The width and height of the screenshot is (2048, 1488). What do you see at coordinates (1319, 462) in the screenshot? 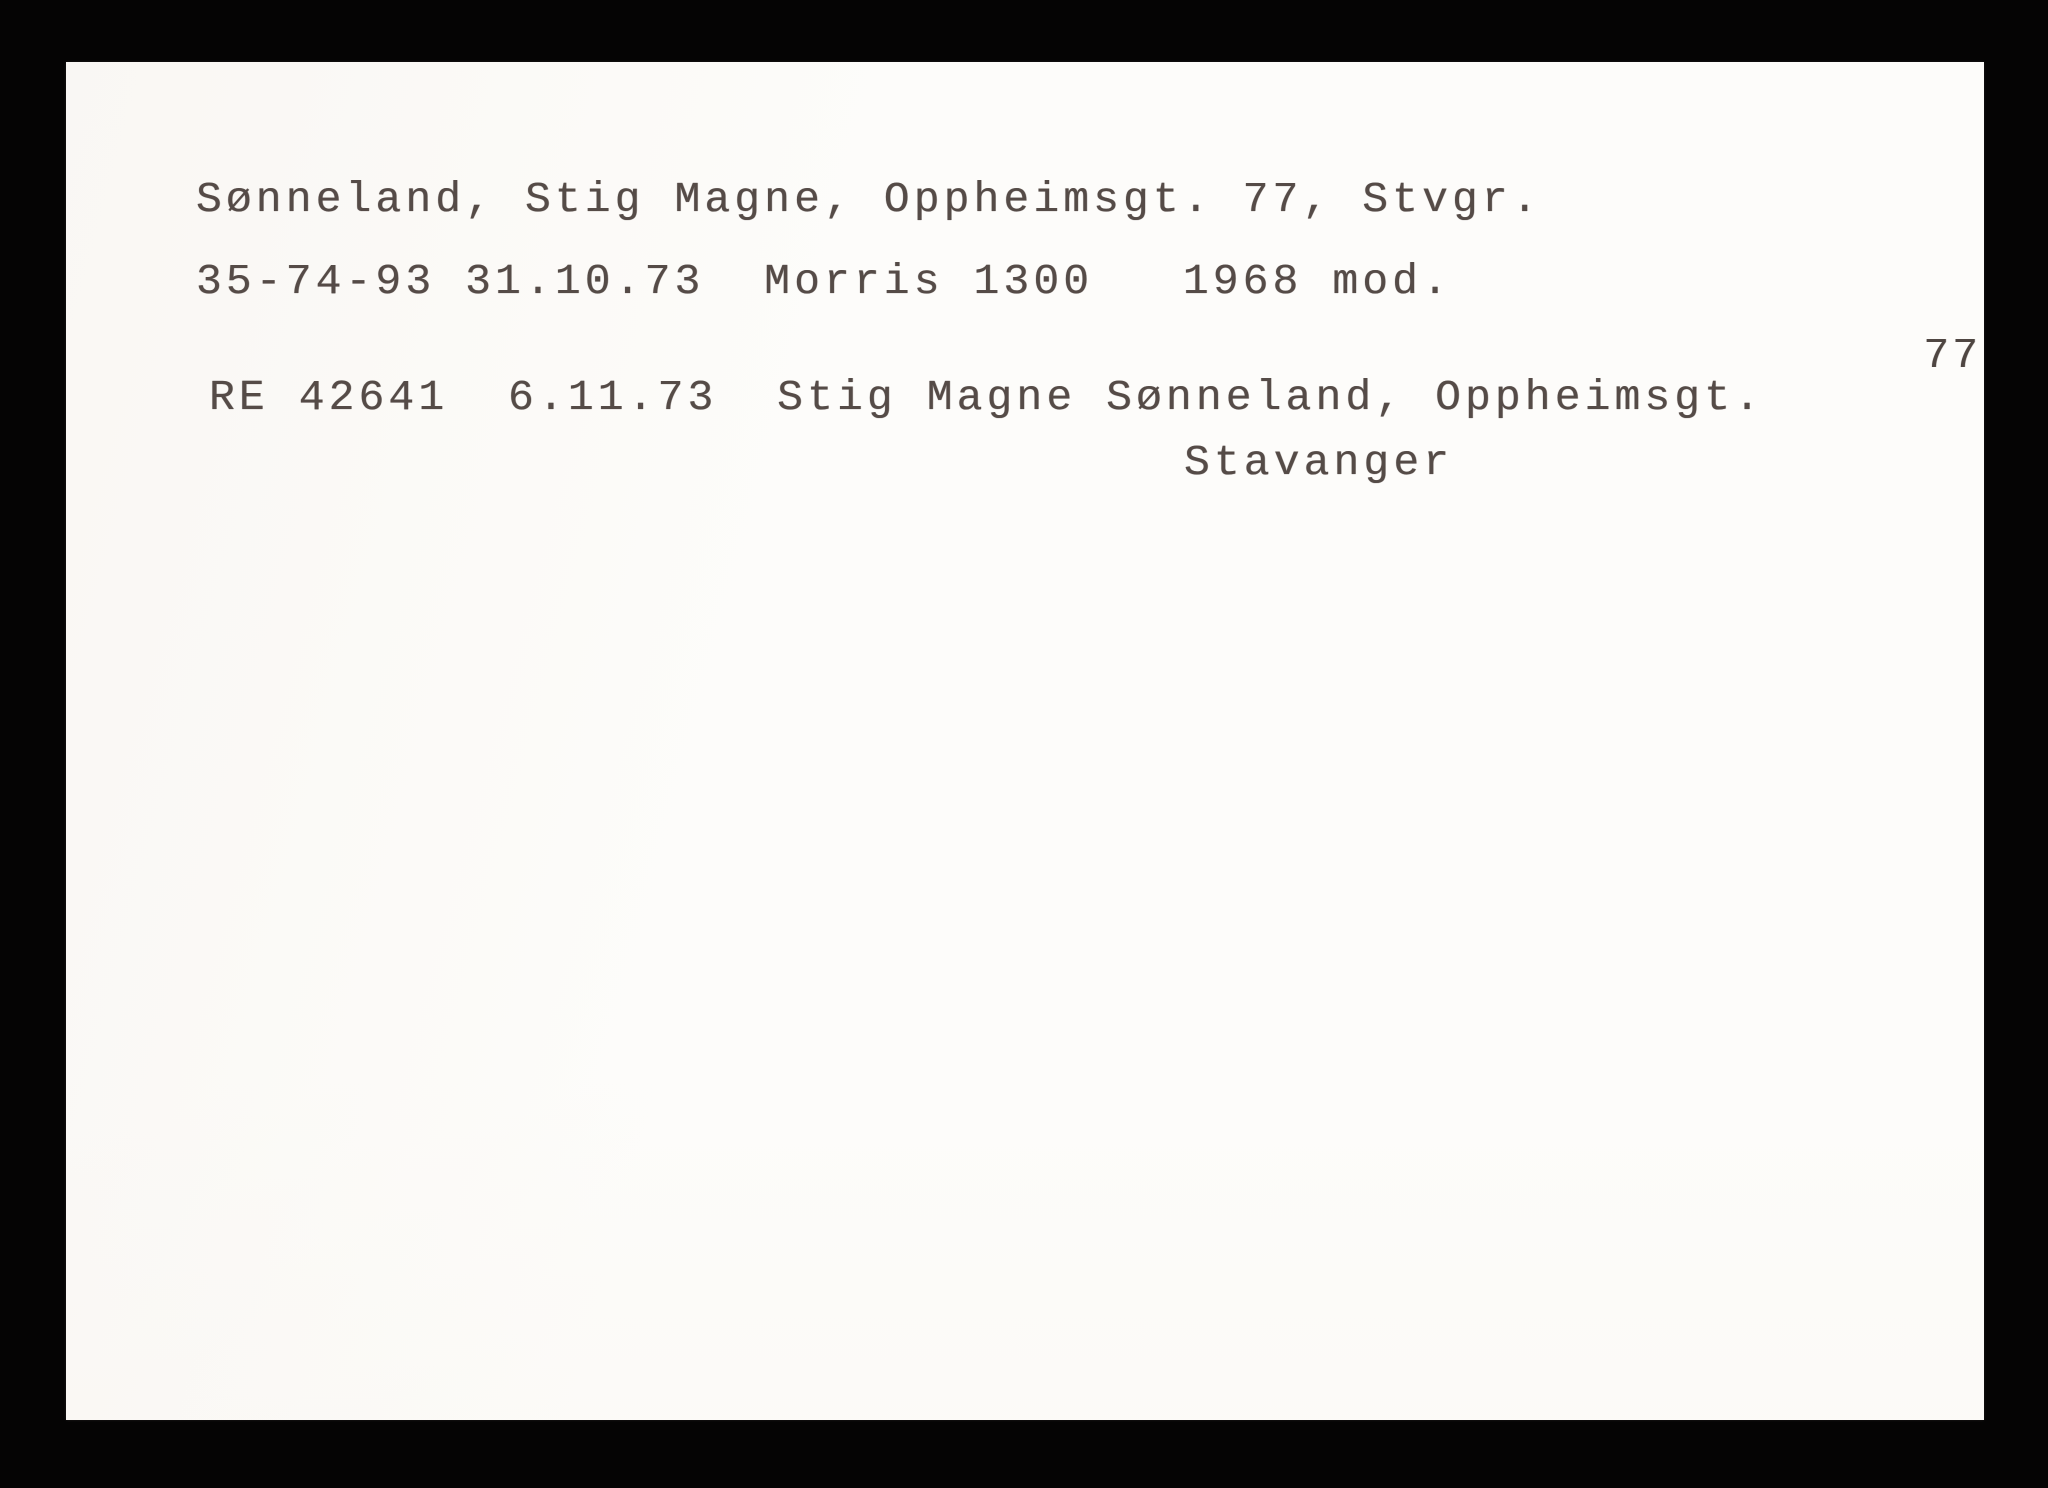
I see `city-line: Stavanger` at bounding box center [1319, 462].